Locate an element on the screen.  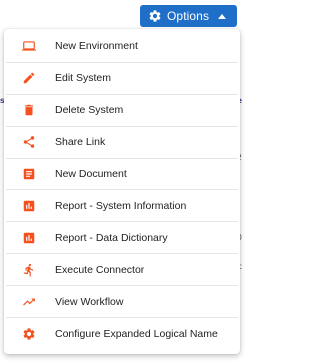
menu-item-share-link: Share Link is located at coordinates (122, 143).